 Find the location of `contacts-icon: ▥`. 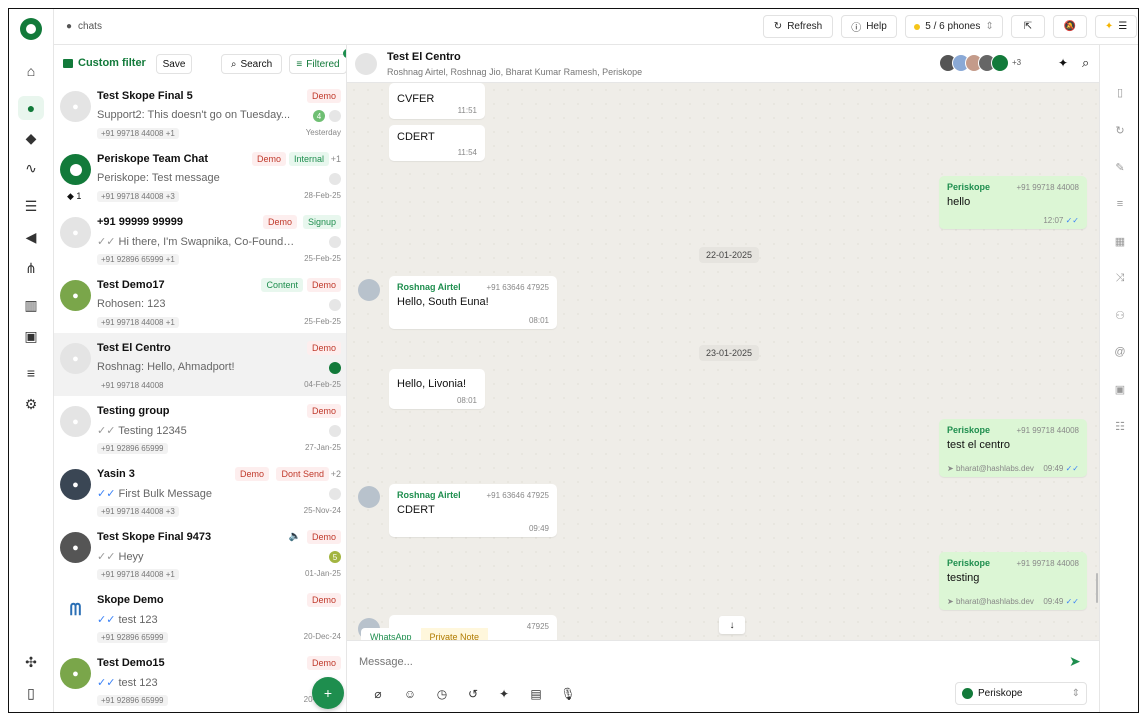

contacts-icon: ▥ is located at coordinates (31, 305).